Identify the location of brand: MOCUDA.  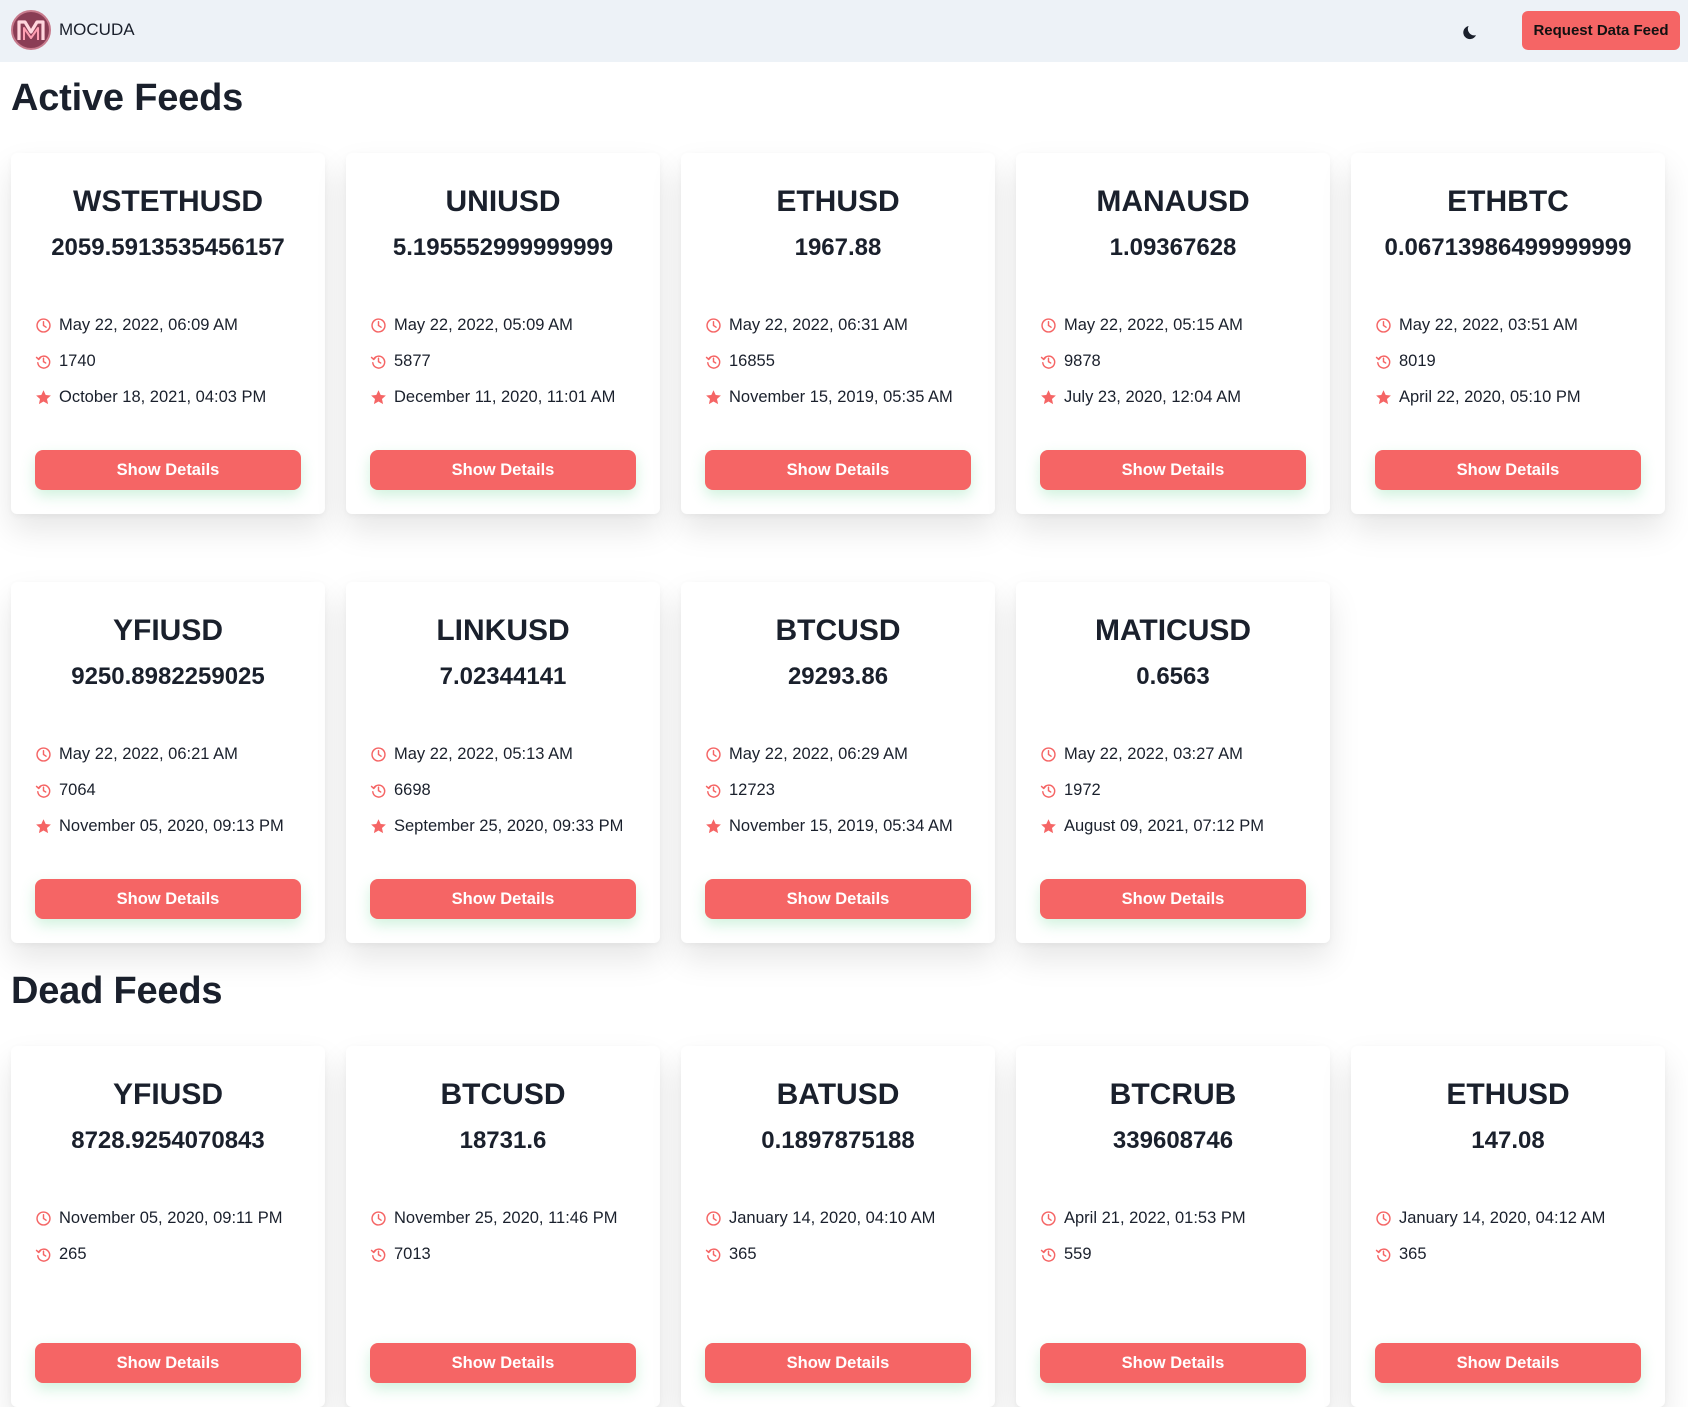
(73, 30).